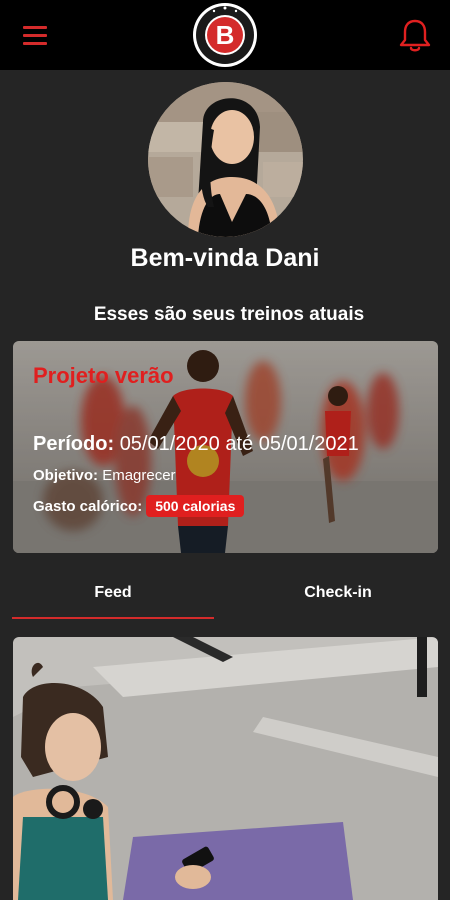  I want to click on active-tab-indicator, so click(113, 618).